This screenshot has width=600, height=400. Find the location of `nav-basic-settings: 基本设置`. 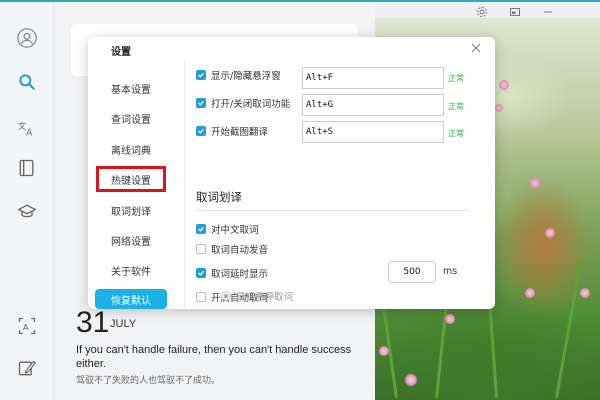

nav-basic-settings: 基本设置 is located at coordinates (131, 88).